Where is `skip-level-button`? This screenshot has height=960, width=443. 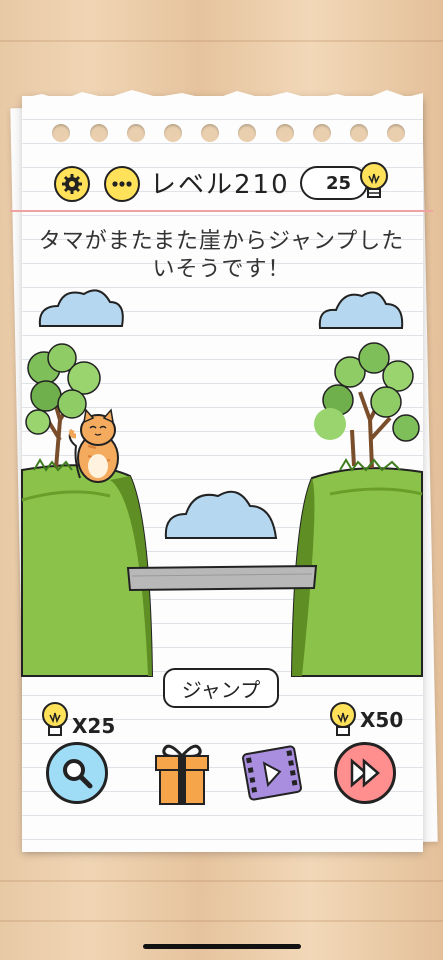
skip-level-button is located at coordinates (365, 773).